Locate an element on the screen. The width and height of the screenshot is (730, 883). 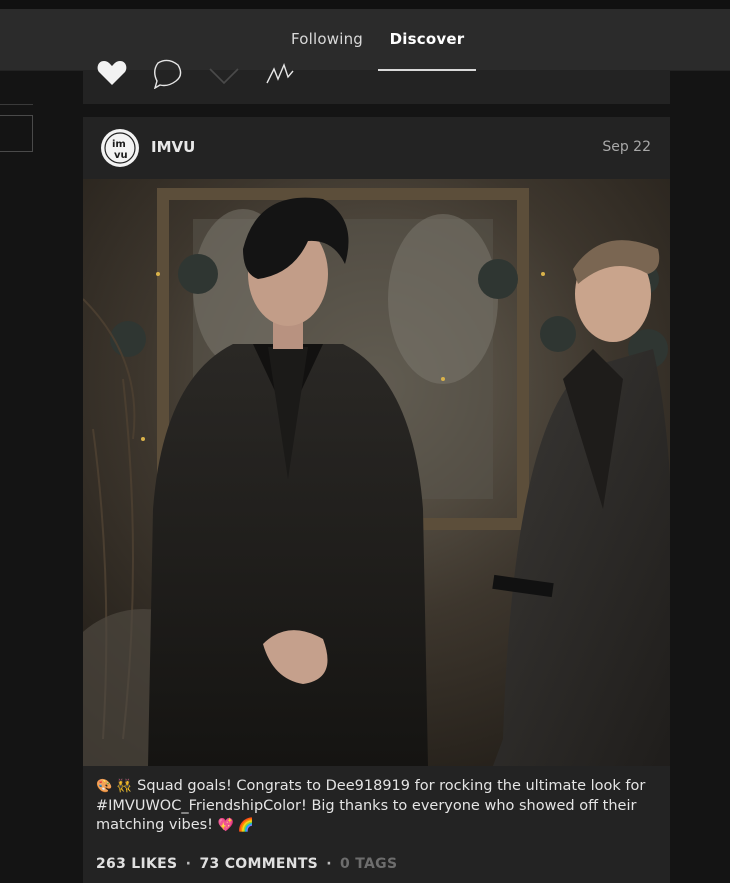
stats-button is located at coordinates (280, 73).